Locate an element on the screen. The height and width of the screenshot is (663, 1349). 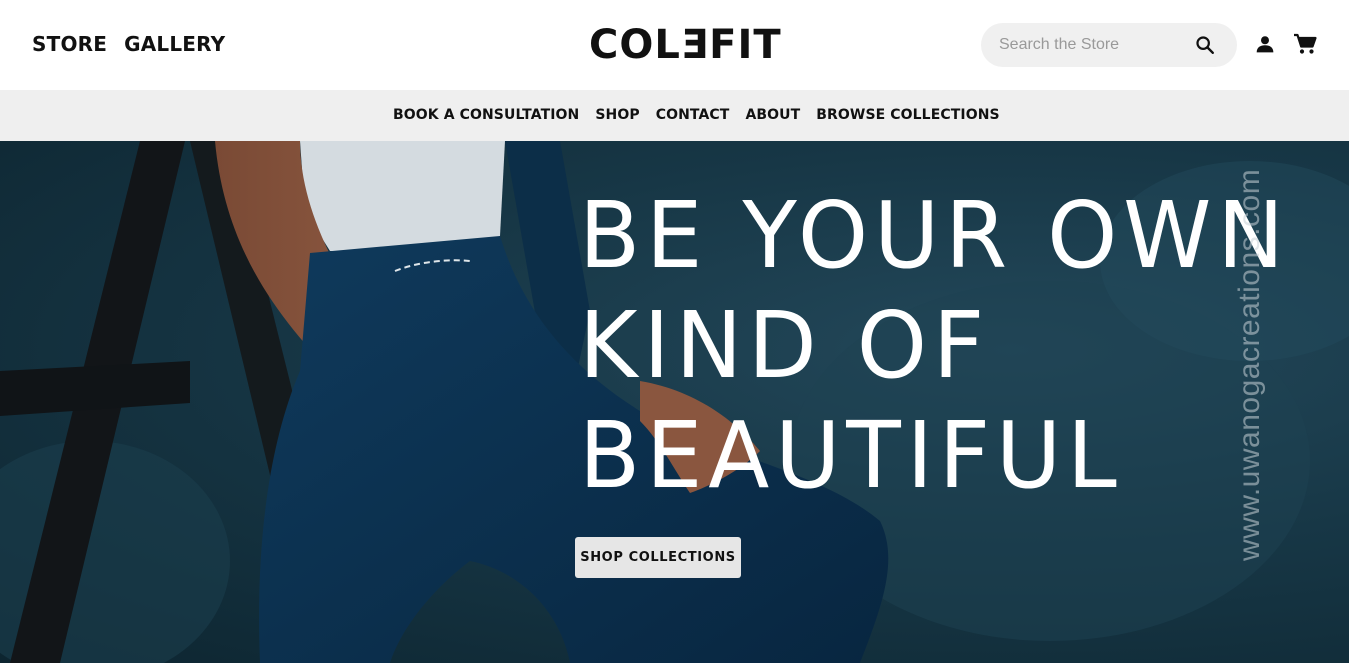
cart-icon is located at coordinates (1305, 44).